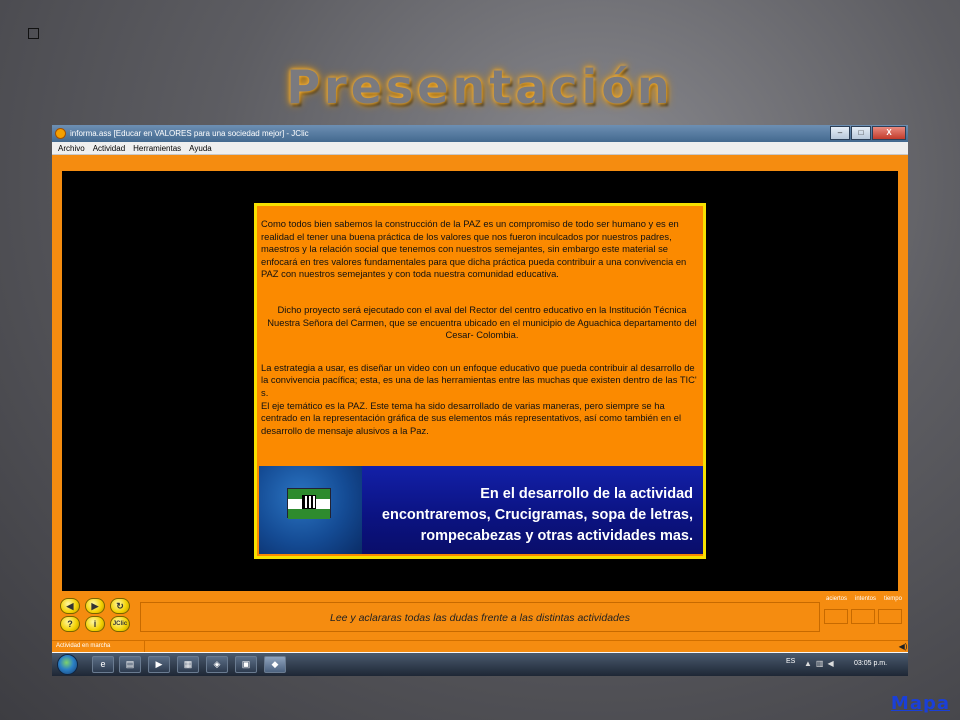 This screenshot has height=720, width=960. What do you see at coordinates (808, 663) in the screenshot?
I see `tray-arrow-icon: ▲` at bounding box center [808, 663].